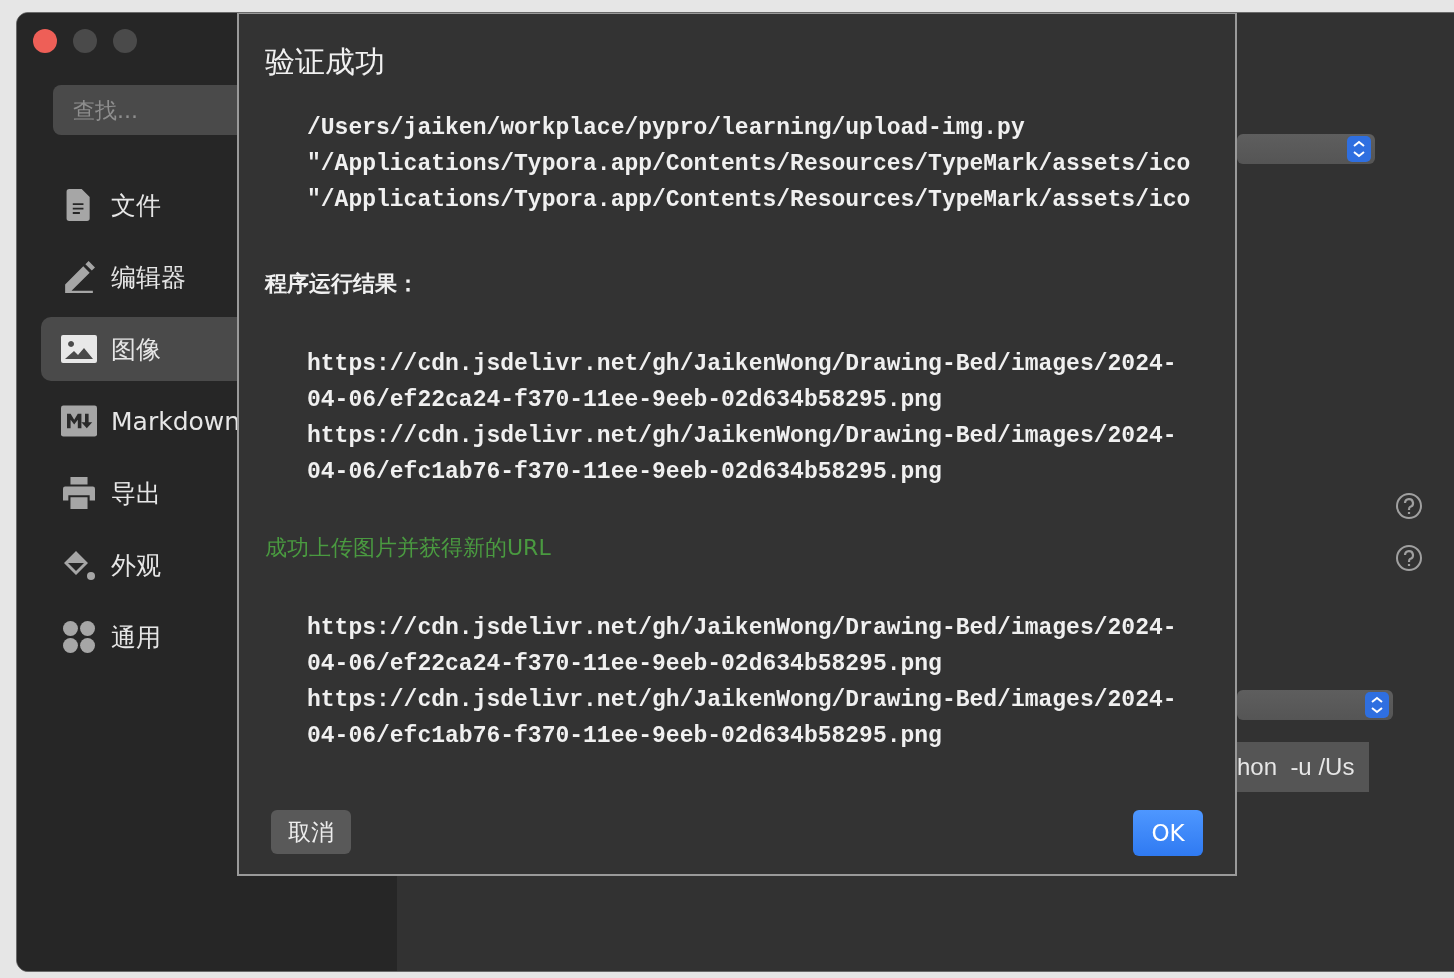  Describe the element at coordinates (79, 349) in the screenshot. I see `image-icon` at that location.